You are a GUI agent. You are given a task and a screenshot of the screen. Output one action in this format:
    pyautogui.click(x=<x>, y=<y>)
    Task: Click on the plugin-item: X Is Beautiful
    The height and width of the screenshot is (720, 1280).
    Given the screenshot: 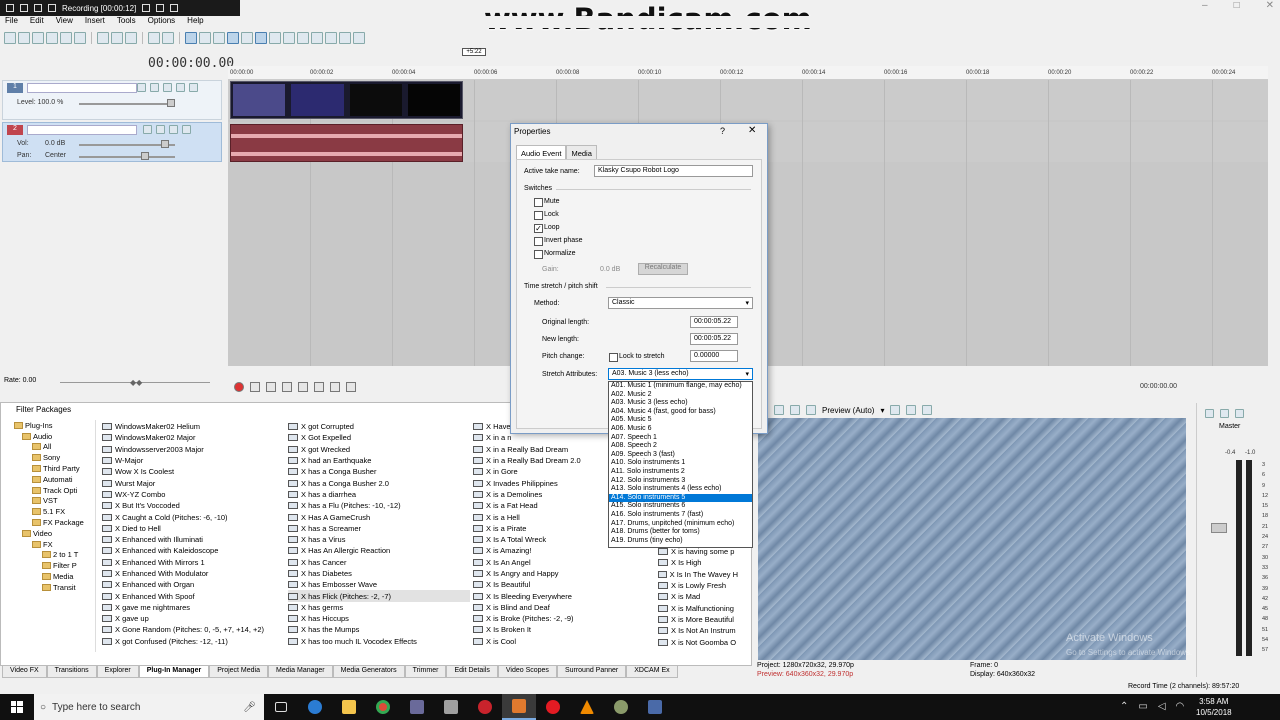 What is the action you would take?
    pyautogui.click(x=563, y=584)
    